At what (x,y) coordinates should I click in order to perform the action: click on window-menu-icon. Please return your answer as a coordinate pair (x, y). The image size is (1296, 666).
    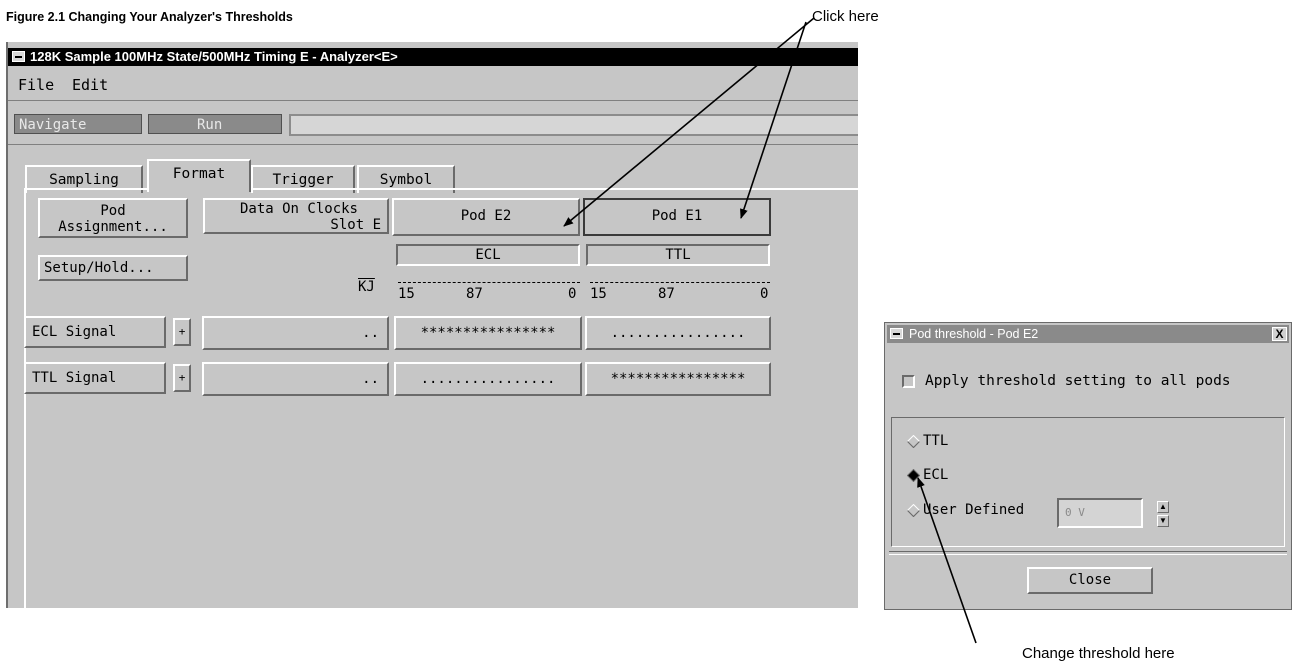
    Looking at the image, I should click on (18, 56).